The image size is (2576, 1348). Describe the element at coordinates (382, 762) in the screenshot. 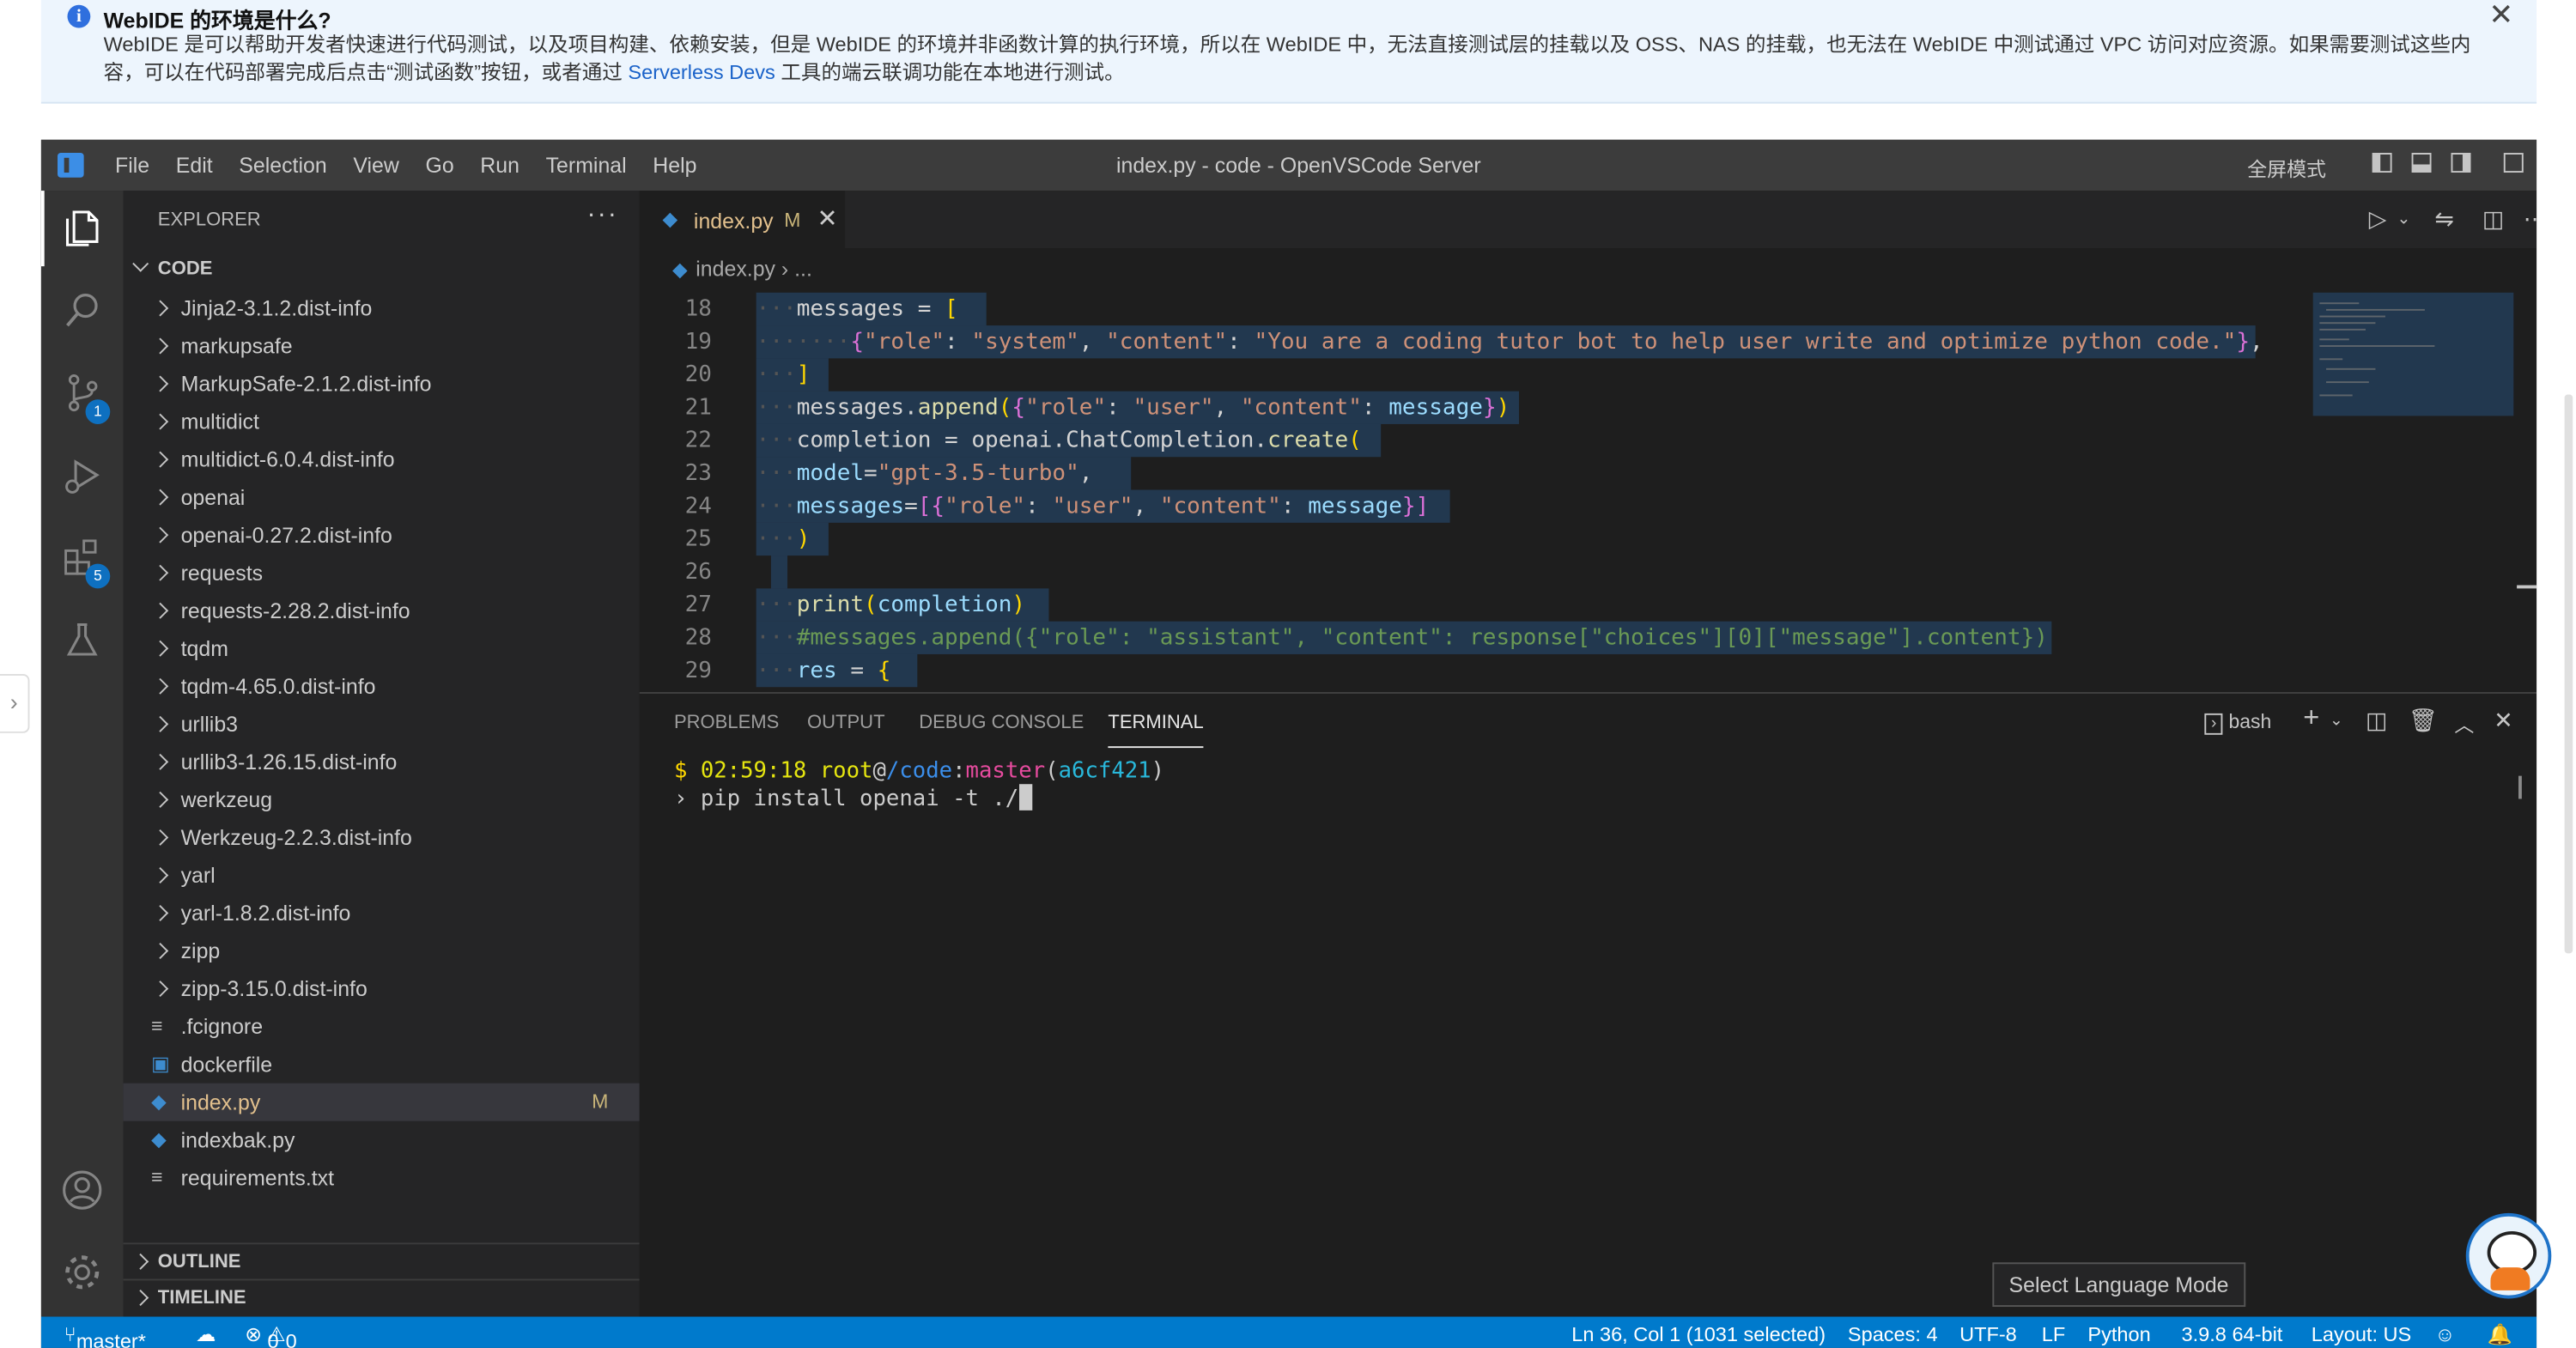

I see `tree-item: urllib3-1.26.15.dist-info` at that location.